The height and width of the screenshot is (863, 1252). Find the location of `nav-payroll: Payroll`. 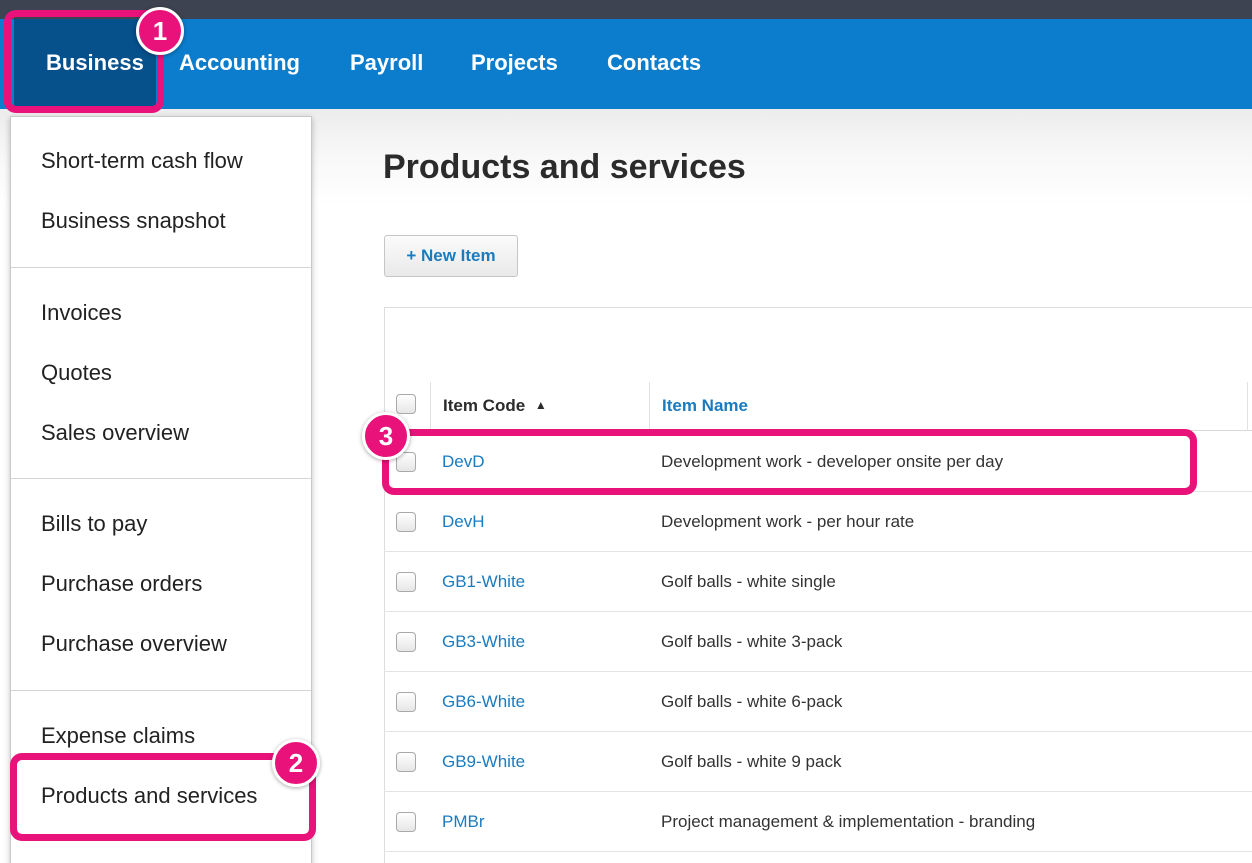

nav-payroll: Payroll is located at coordinates (386, 64).